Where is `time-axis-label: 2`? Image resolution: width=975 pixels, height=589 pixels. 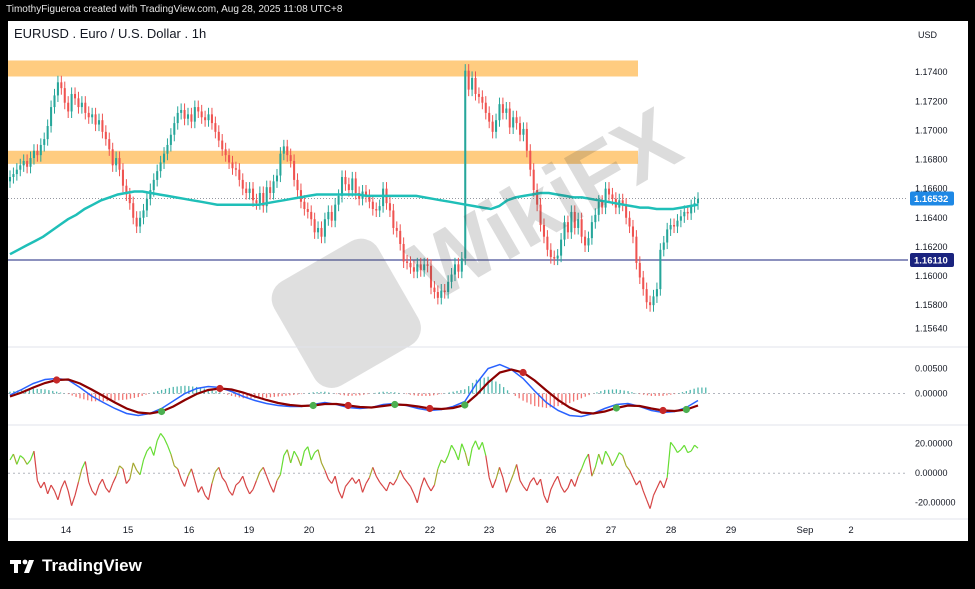
time-axis-label: 2 is located at coordinates (850, 530).